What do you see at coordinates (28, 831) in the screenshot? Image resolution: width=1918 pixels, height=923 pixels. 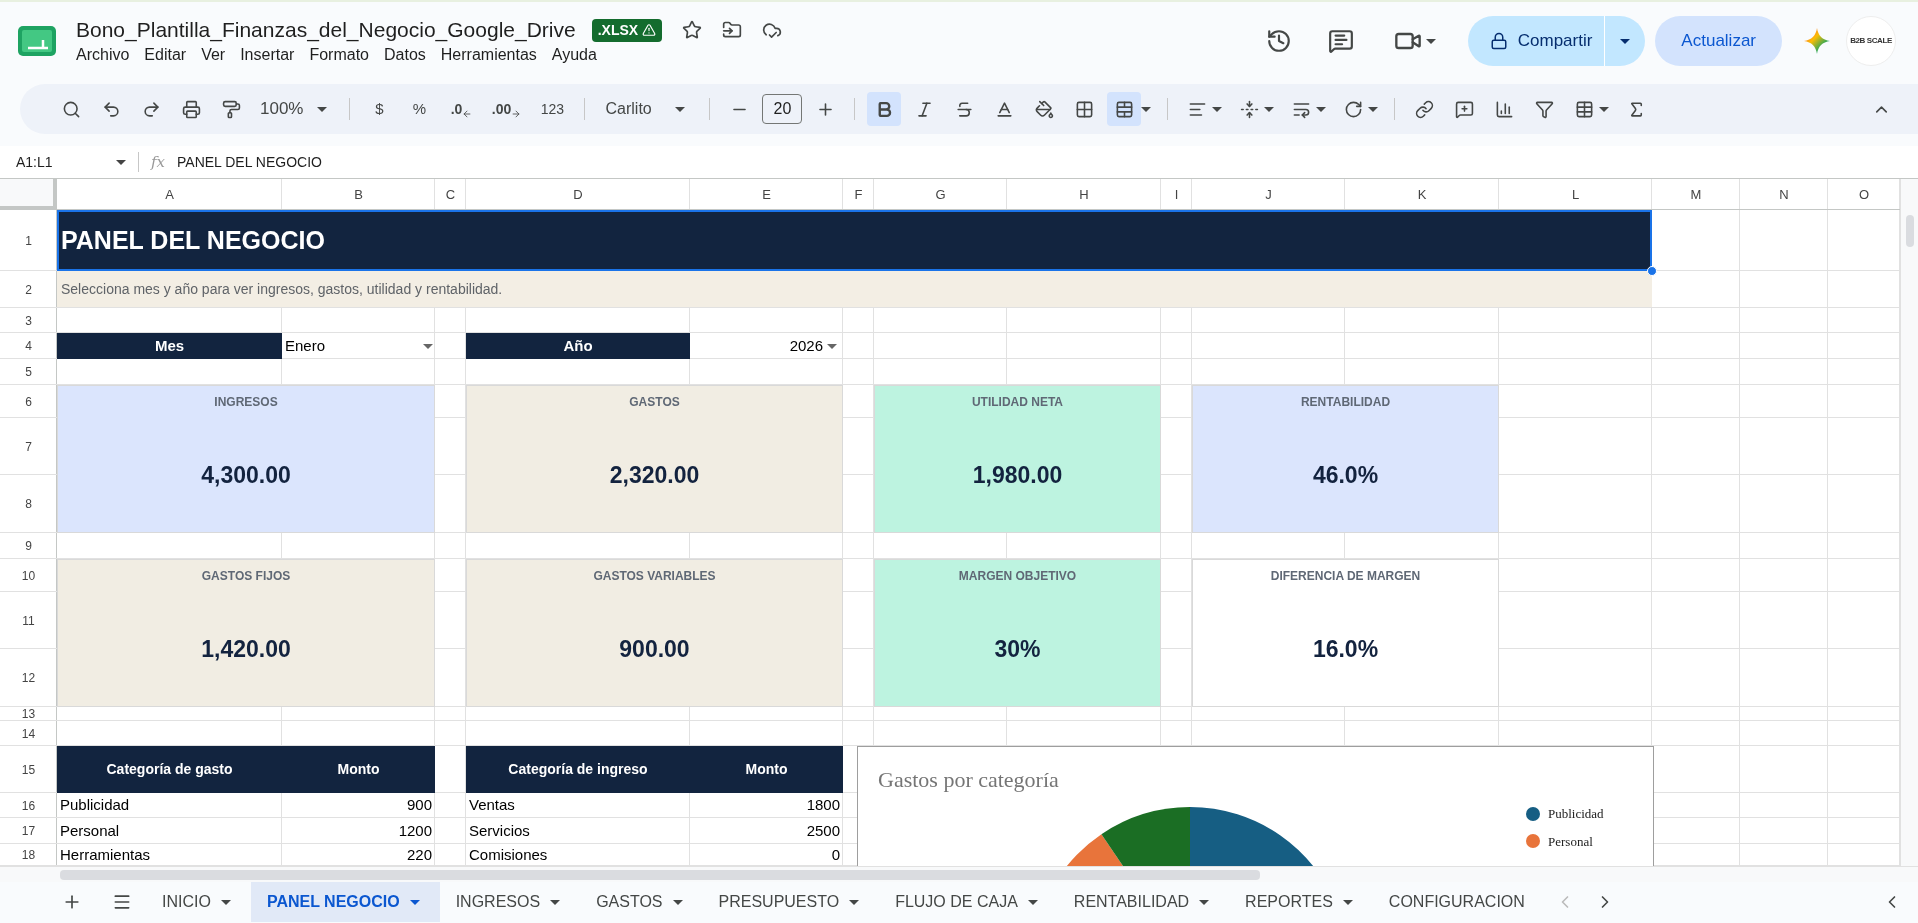 I see `row-header: 17` at bounding box center [28, 831].